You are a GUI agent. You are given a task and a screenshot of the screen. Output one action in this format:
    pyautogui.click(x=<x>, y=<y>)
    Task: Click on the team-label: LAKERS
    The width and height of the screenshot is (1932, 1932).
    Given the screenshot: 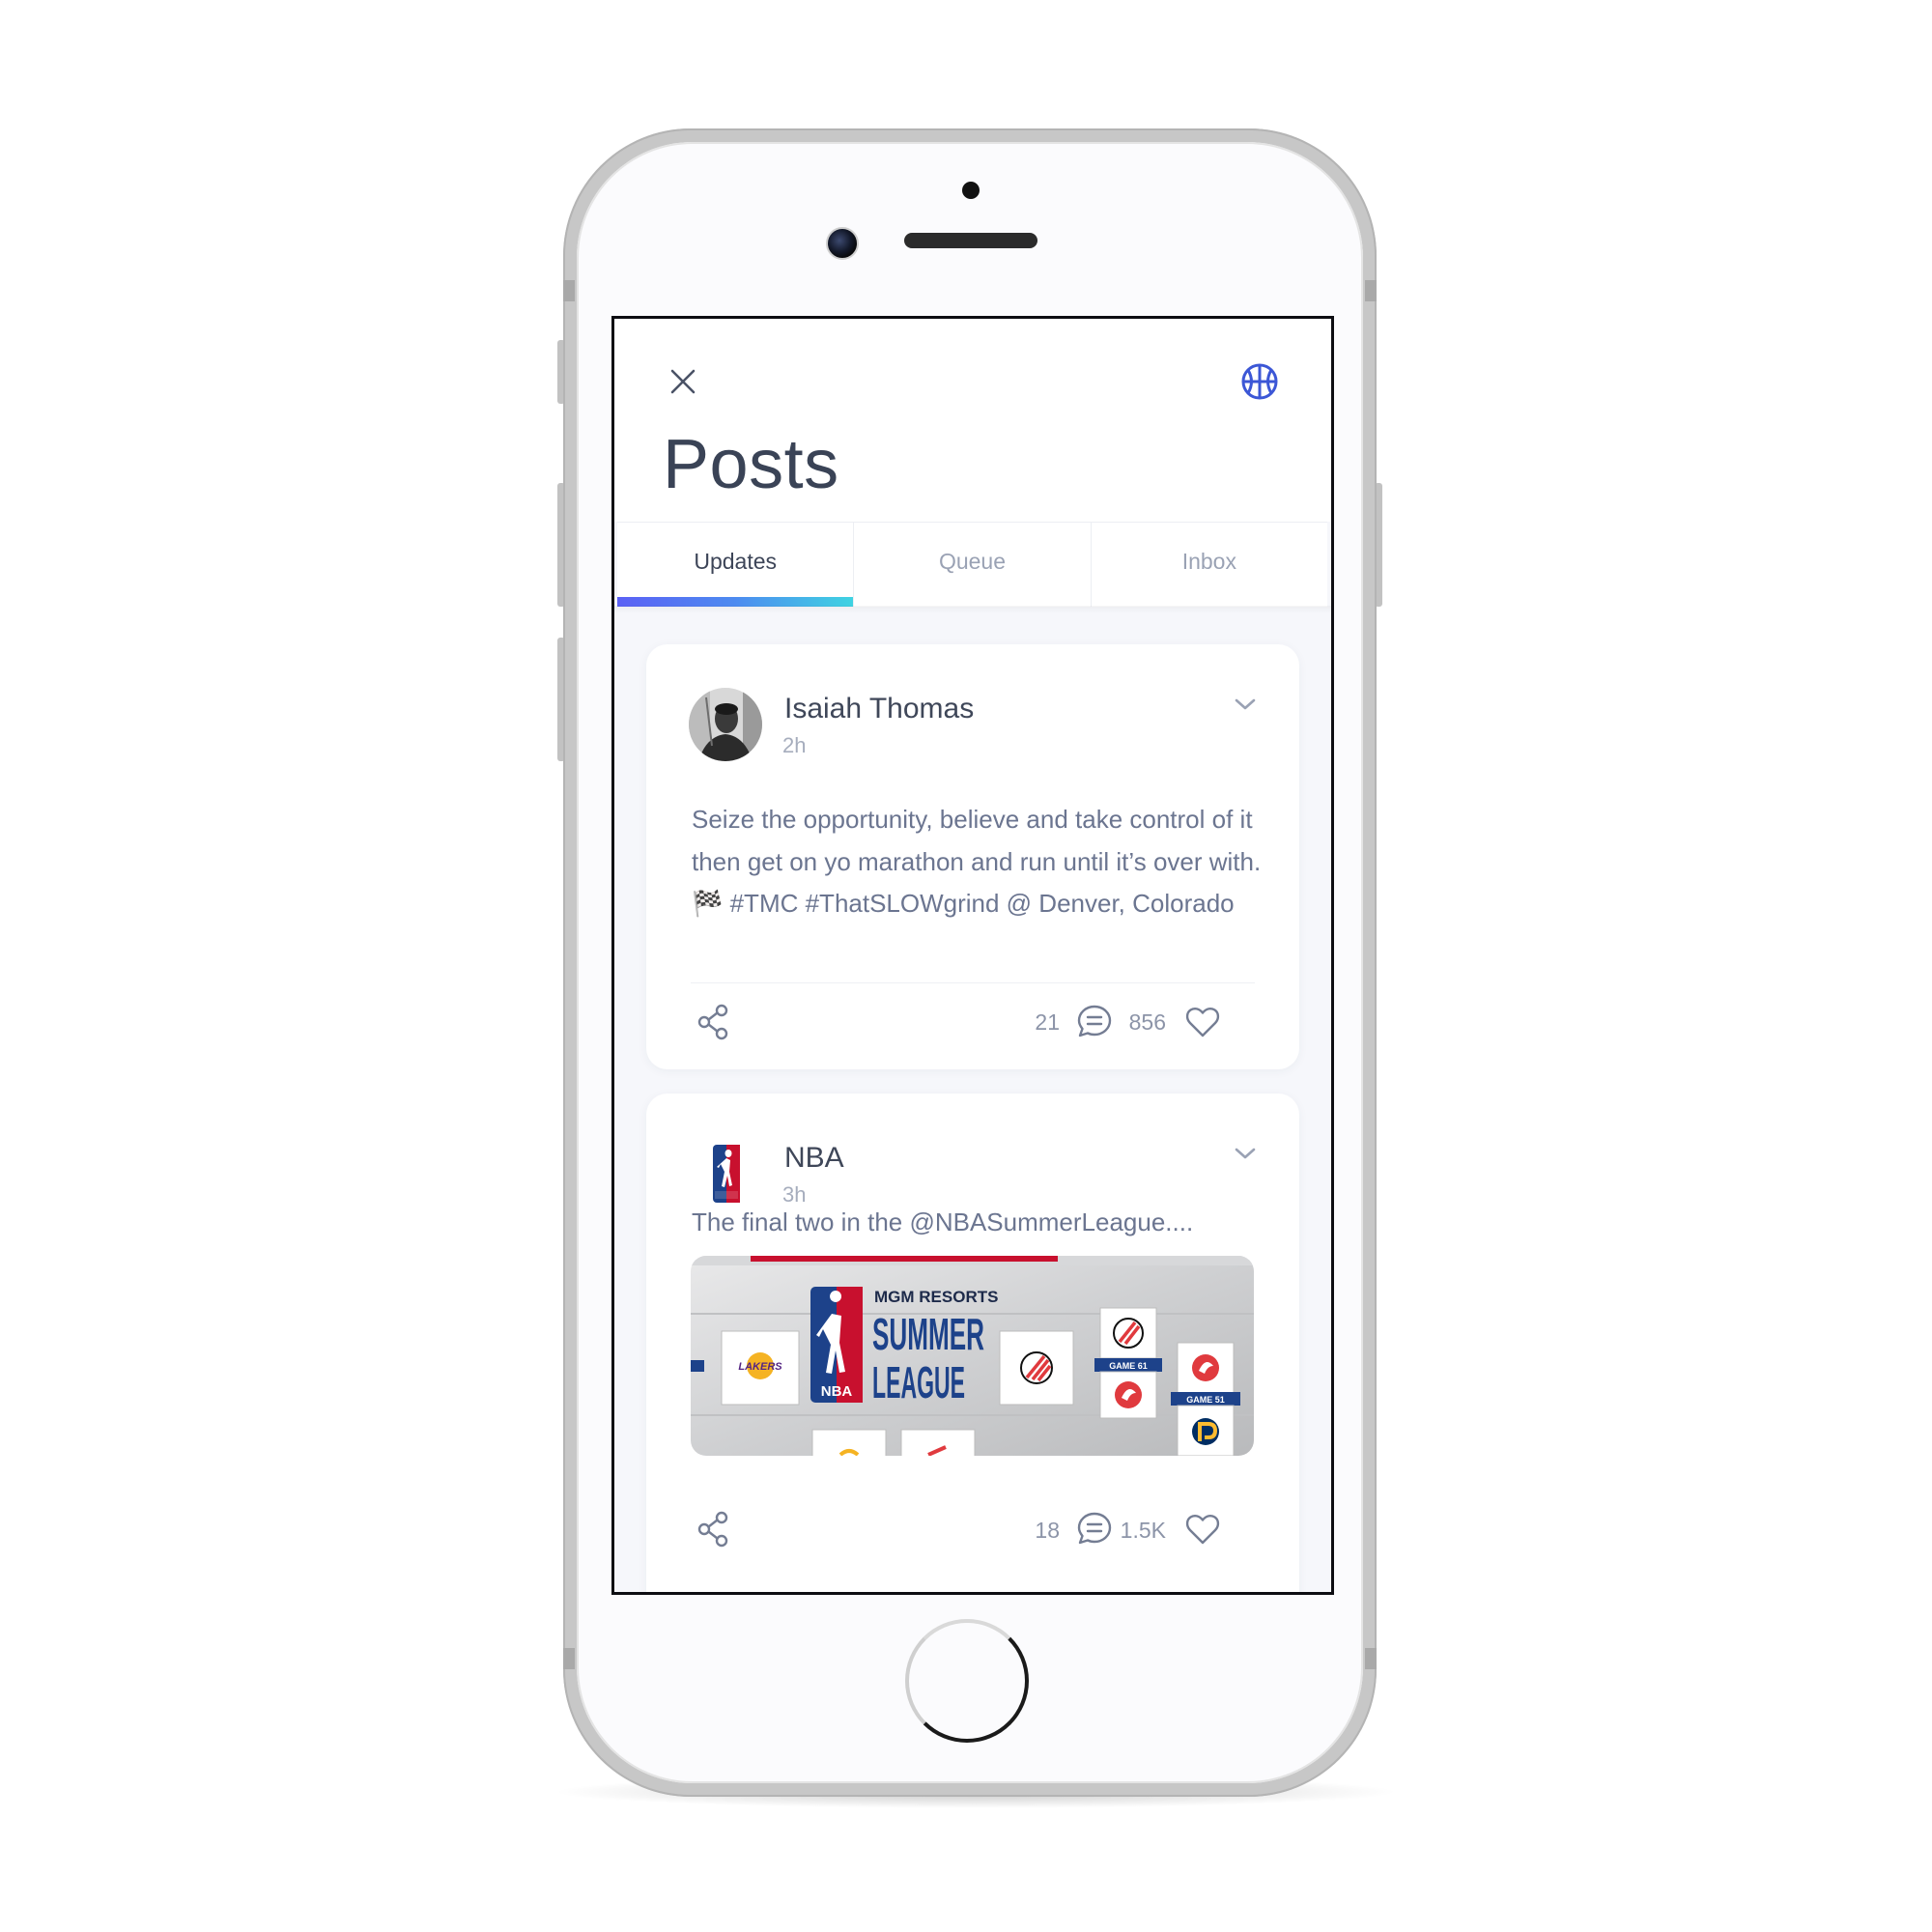 What is the action you would take?
    pyautogui.click(x=760, y=1367)
    